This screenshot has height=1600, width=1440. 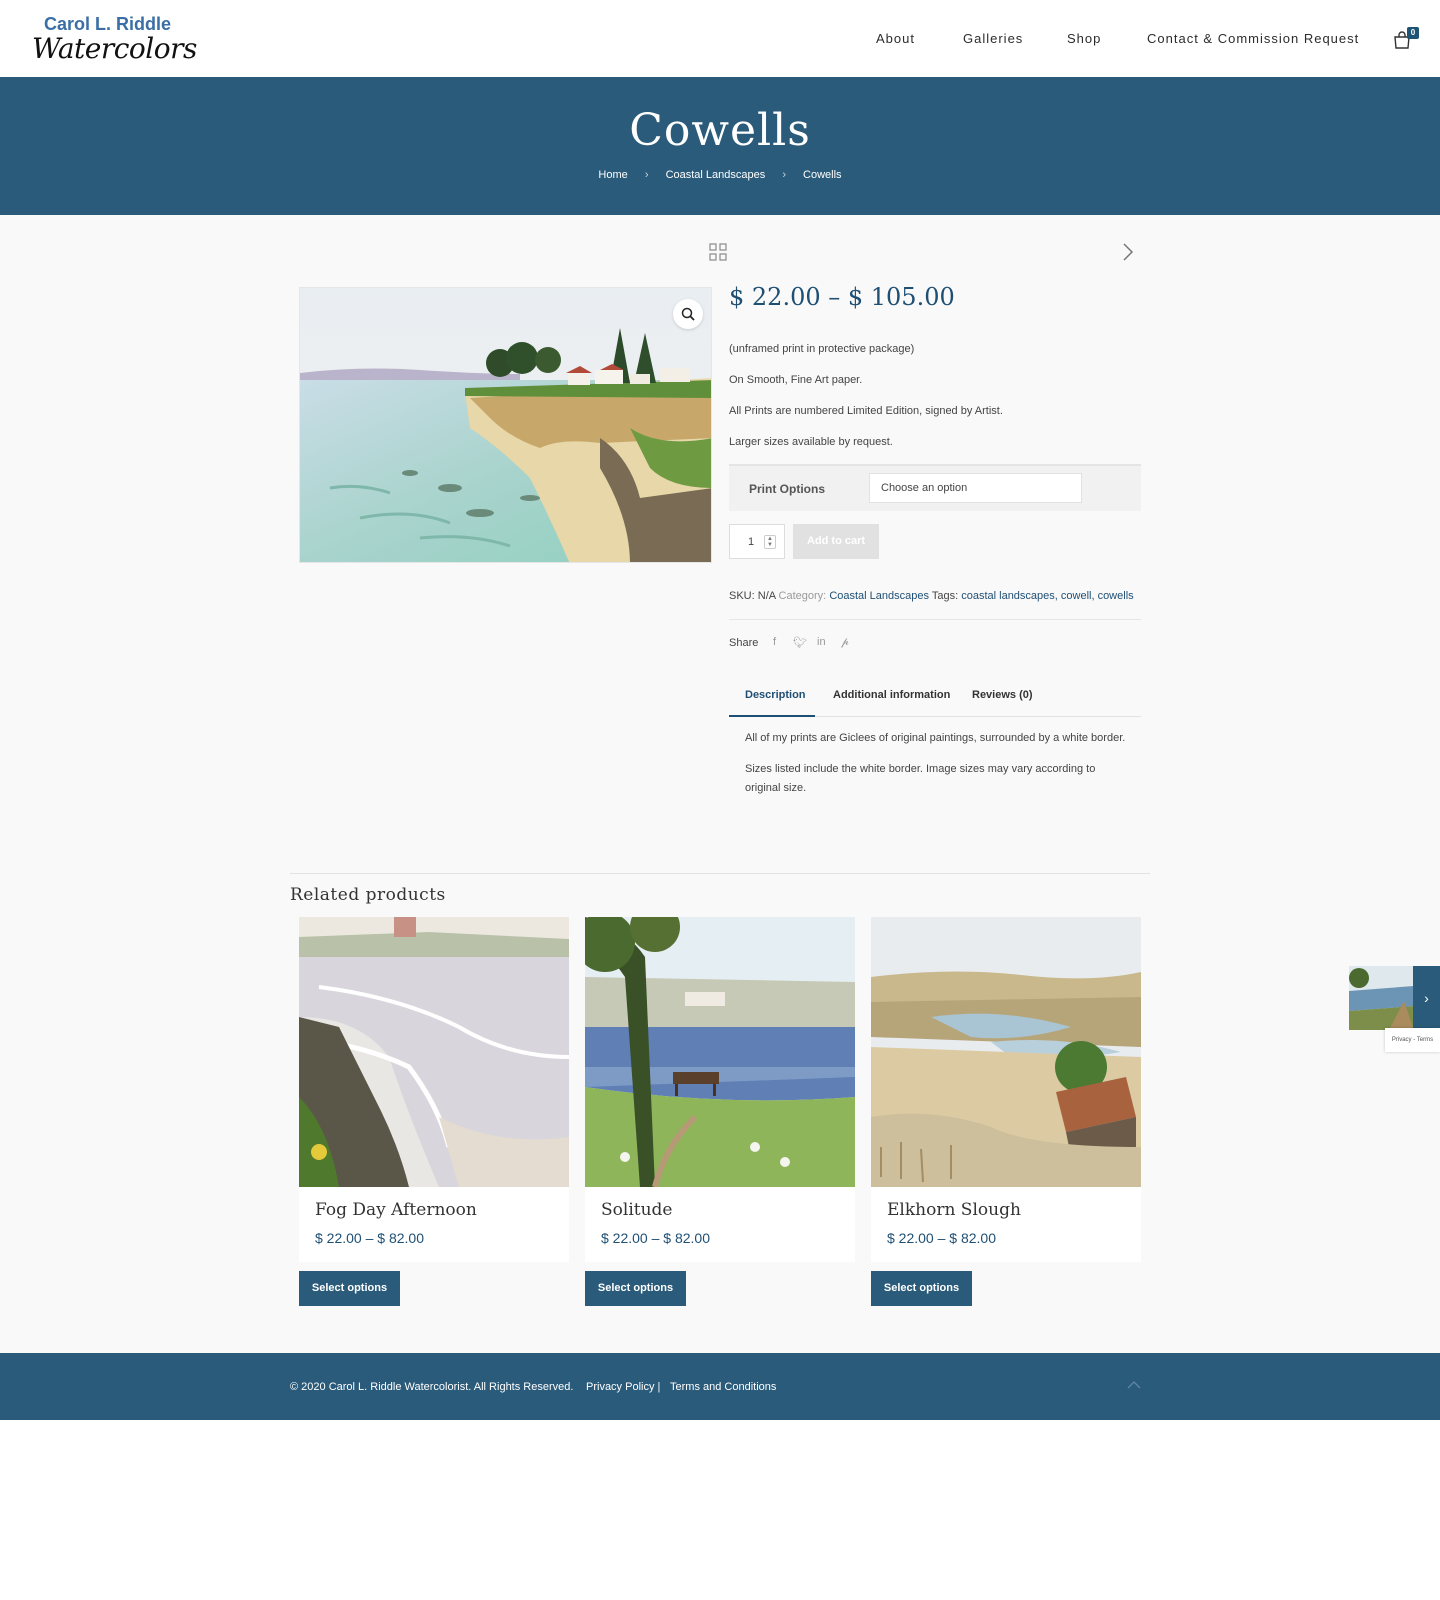 What do you see at coordinates (1412, 1040) in the screenshot?
I see `recaptcha-badge: Privacy - Terms` at bounding box center [1412, 1040].